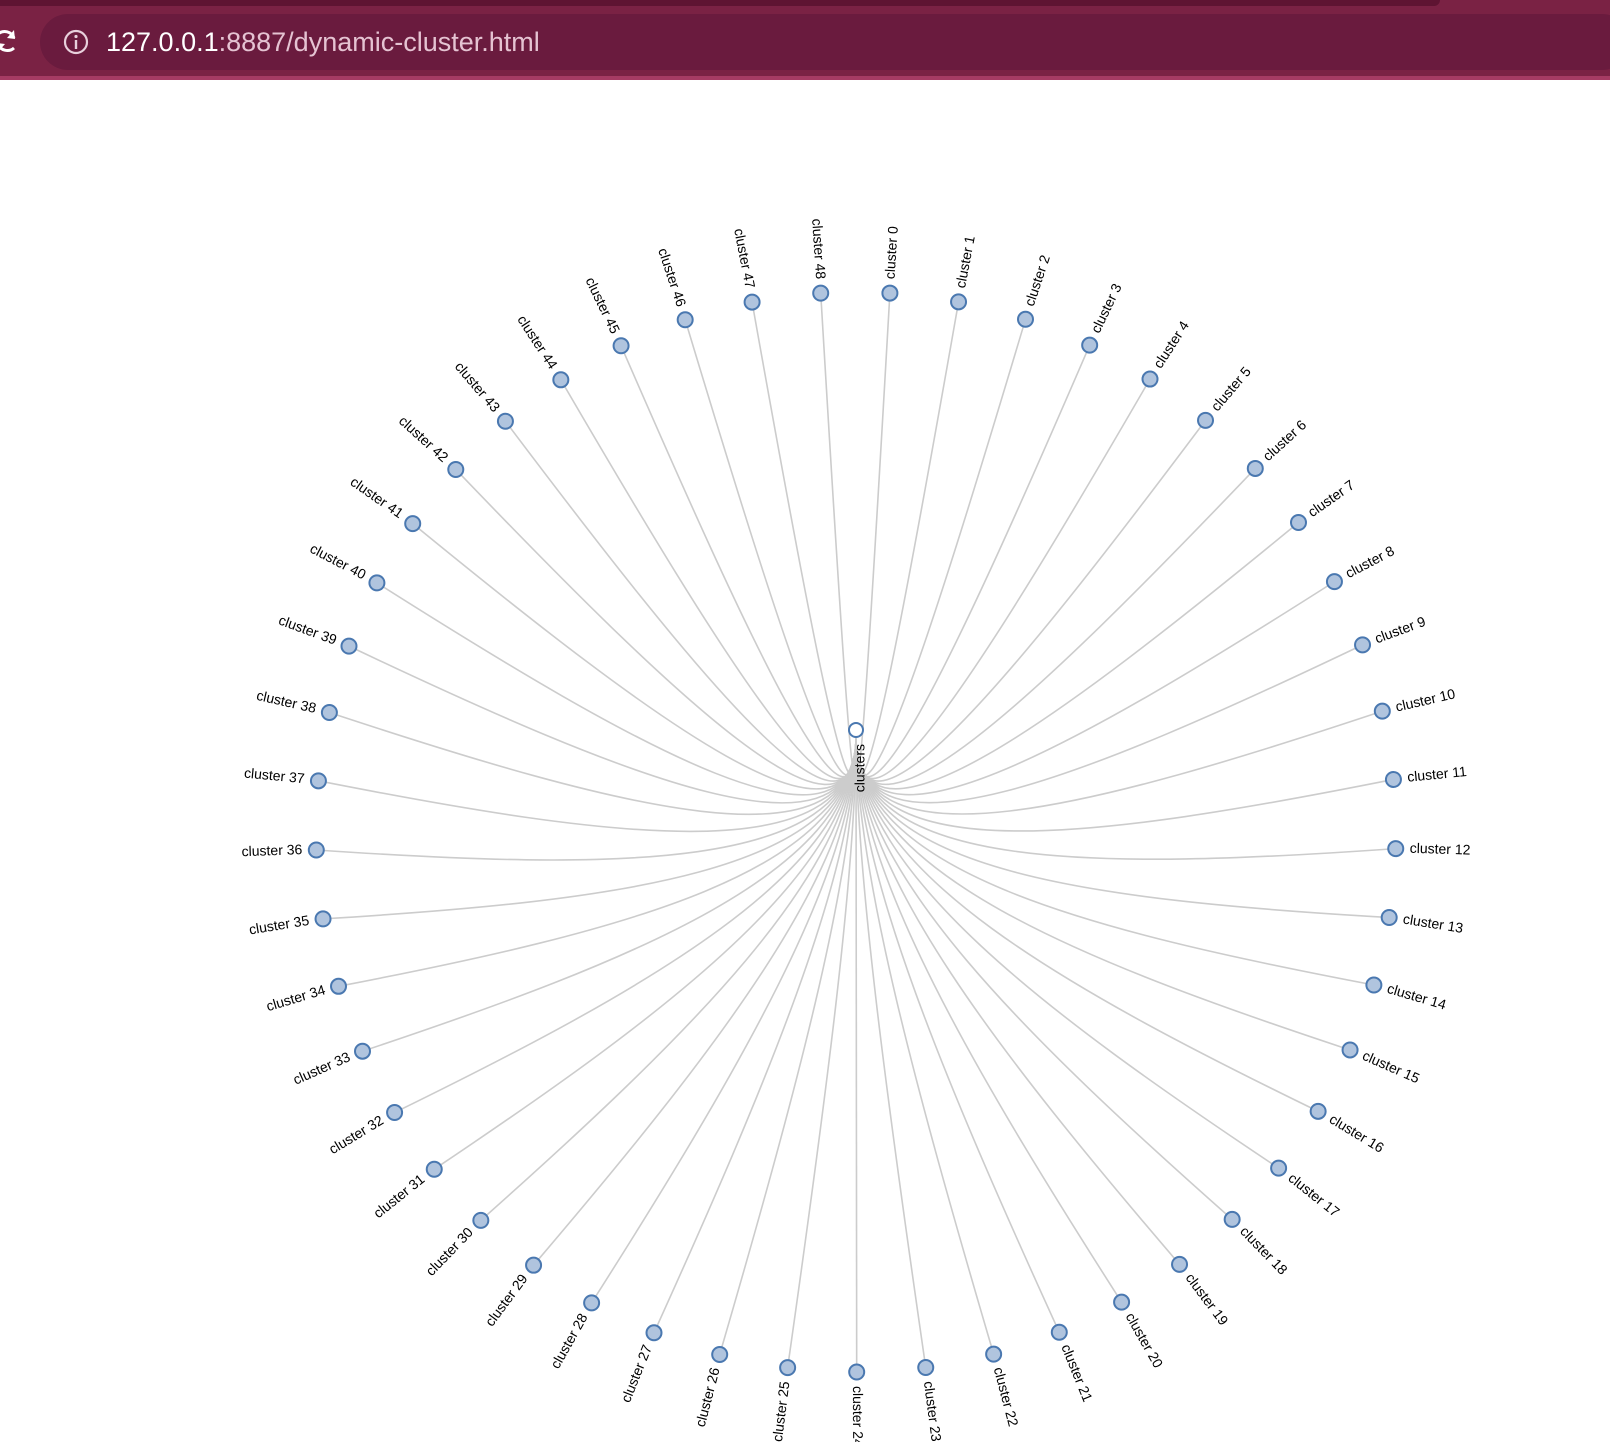  What do you see at coordinates (1284, 440) in the screenshot?
I see `label-cluster-6: cluster 6` at bounding box center [1284, 440].